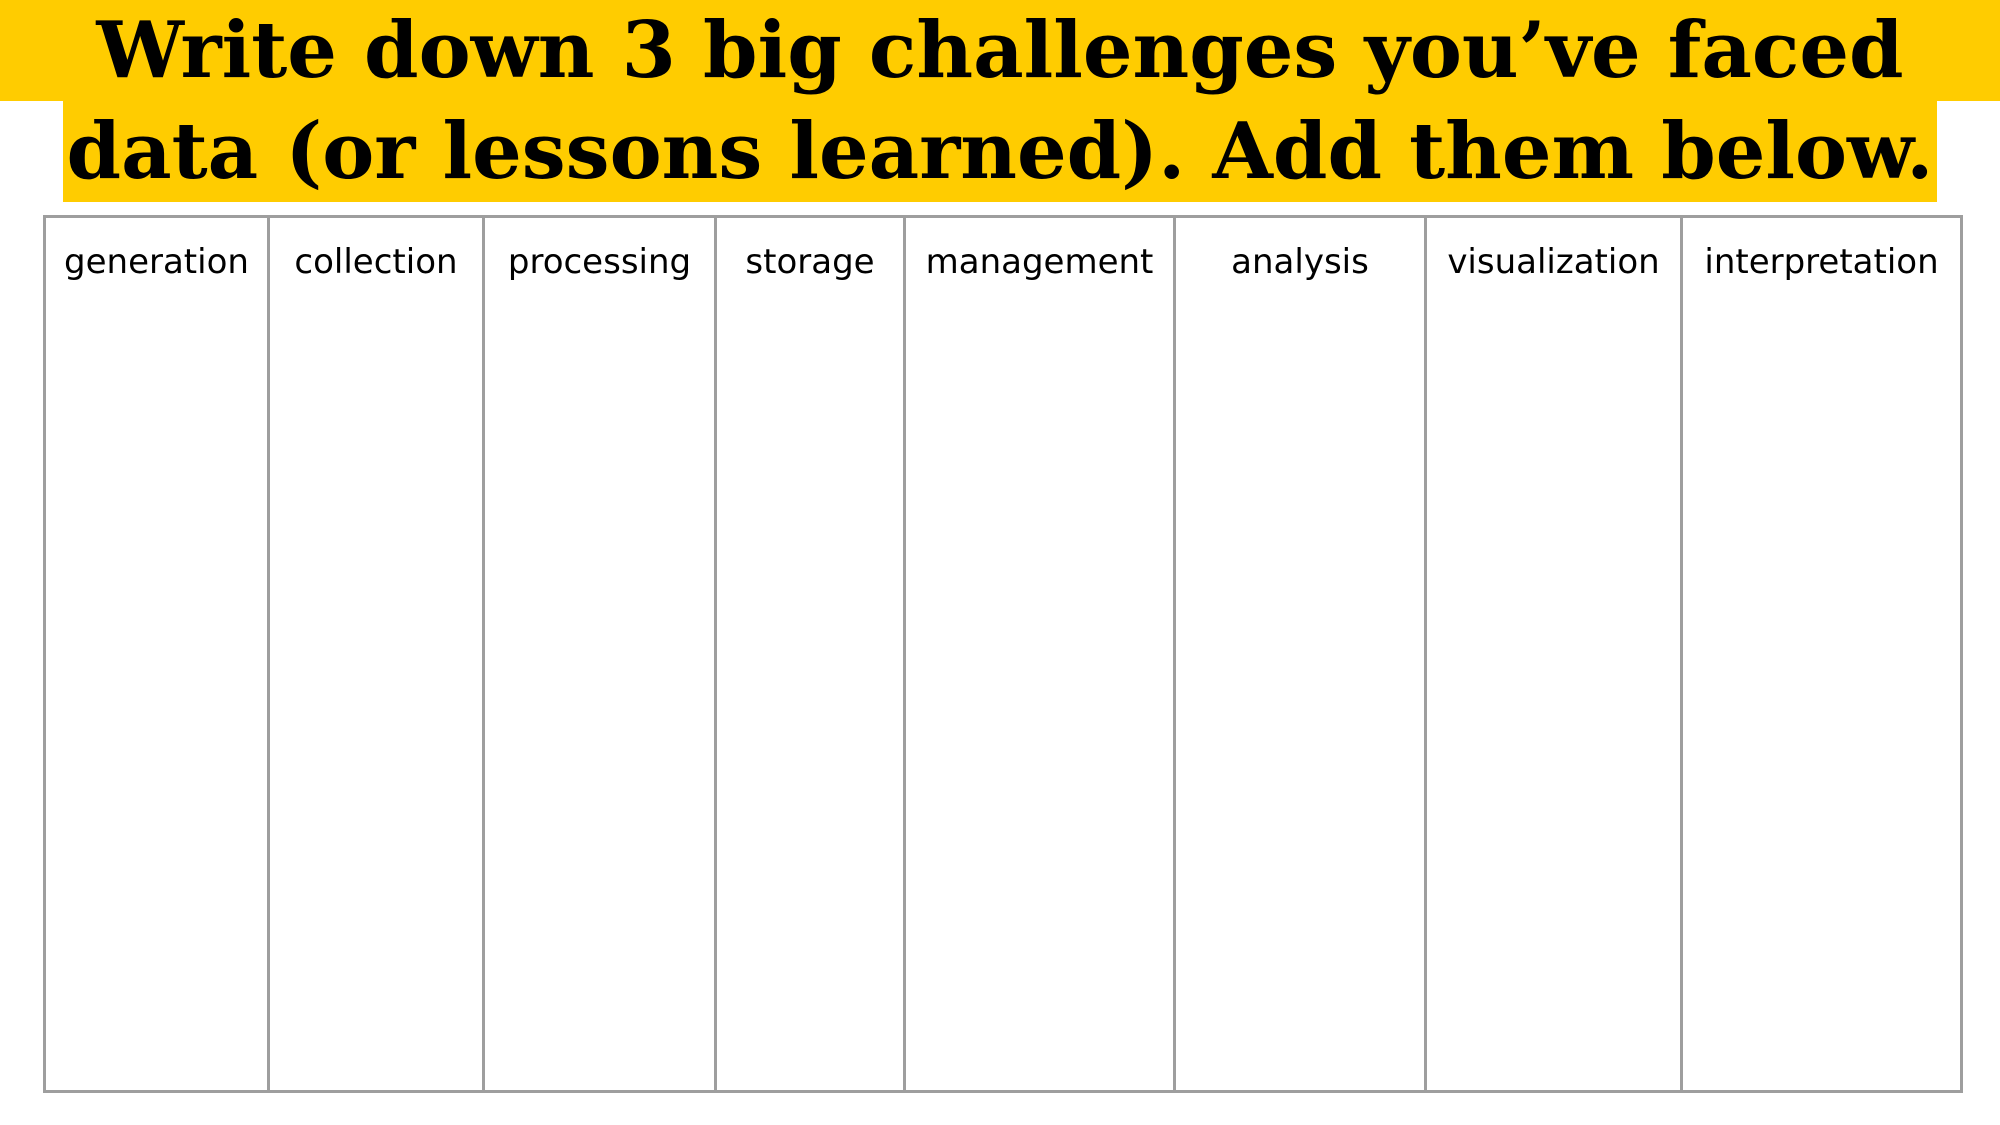 The width and height of the screenshot is (2000, 1125). Describe the element at coordinates (1821, 262) in the screenshot. I see `column-header: interpretation` at that location.